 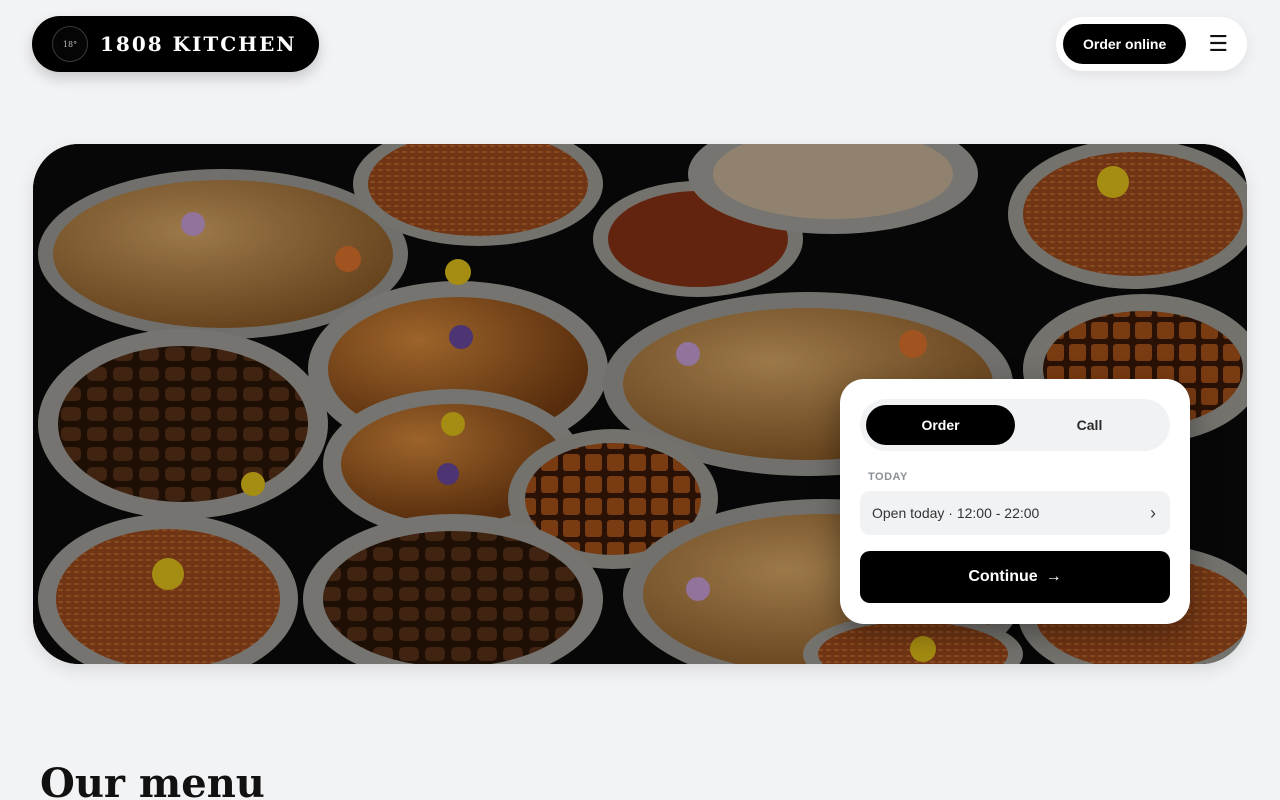 What do you see at coordinates (1125, 44) in the screenshot?
I see `order-online-button: Order online` at bounding box center [1125, 44].